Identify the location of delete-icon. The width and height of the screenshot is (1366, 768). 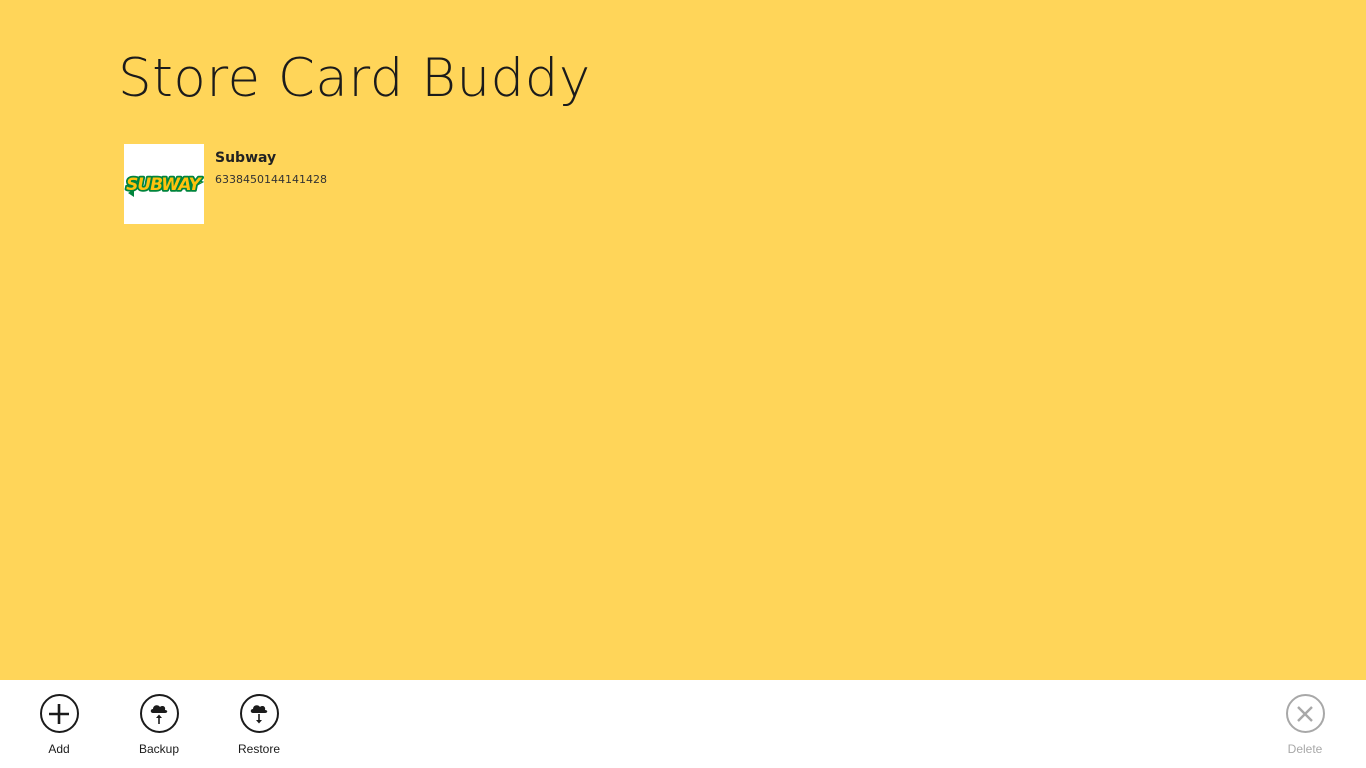
(1305, 713).